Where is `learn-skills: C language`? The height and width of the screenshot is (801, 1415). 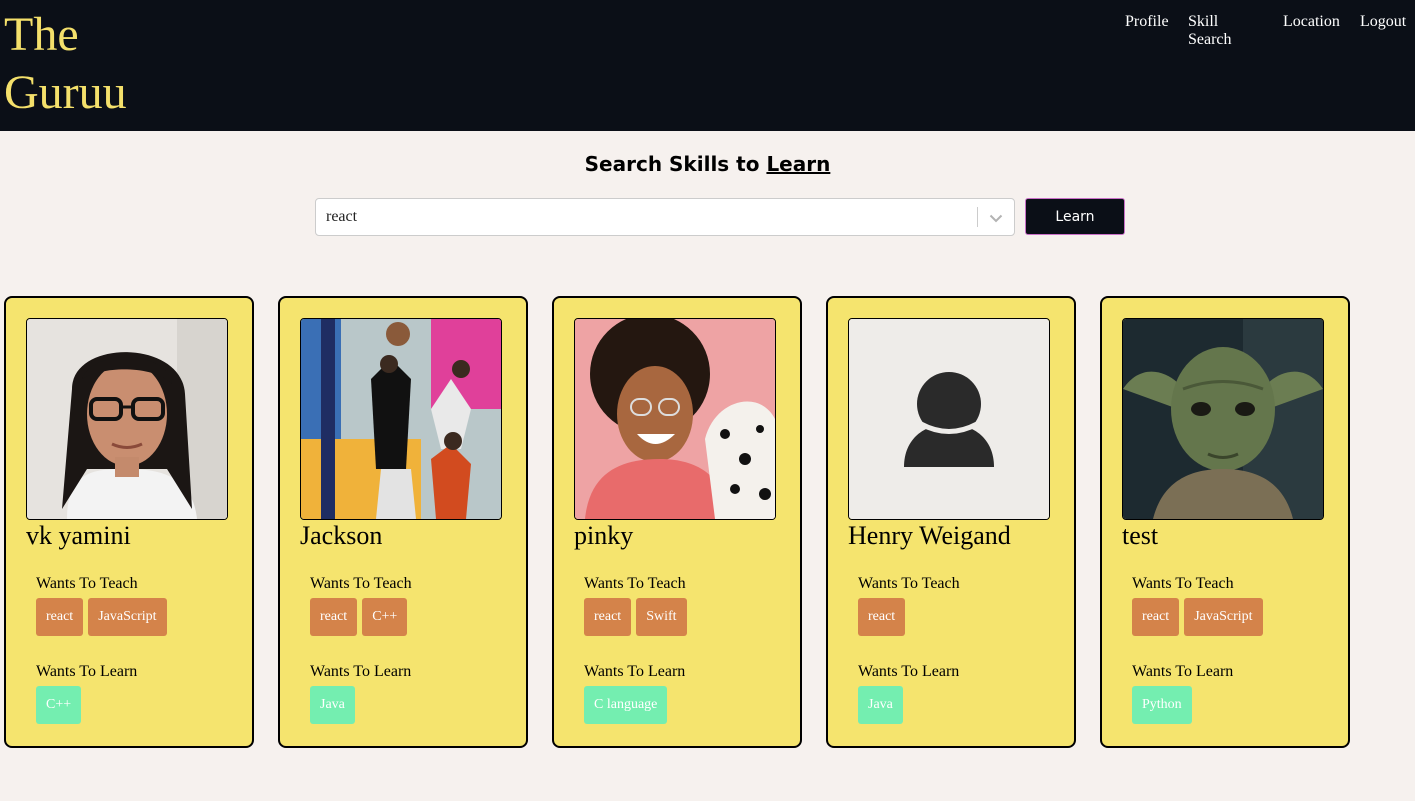 learn-skills: C language is located at coordinates (626, 705).